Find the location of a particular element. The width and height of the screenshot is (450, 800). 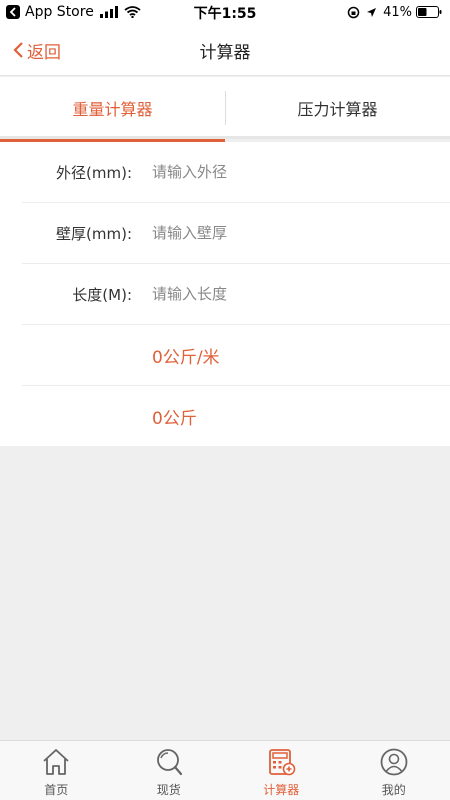

length-input is located at coordinates (287, 294).